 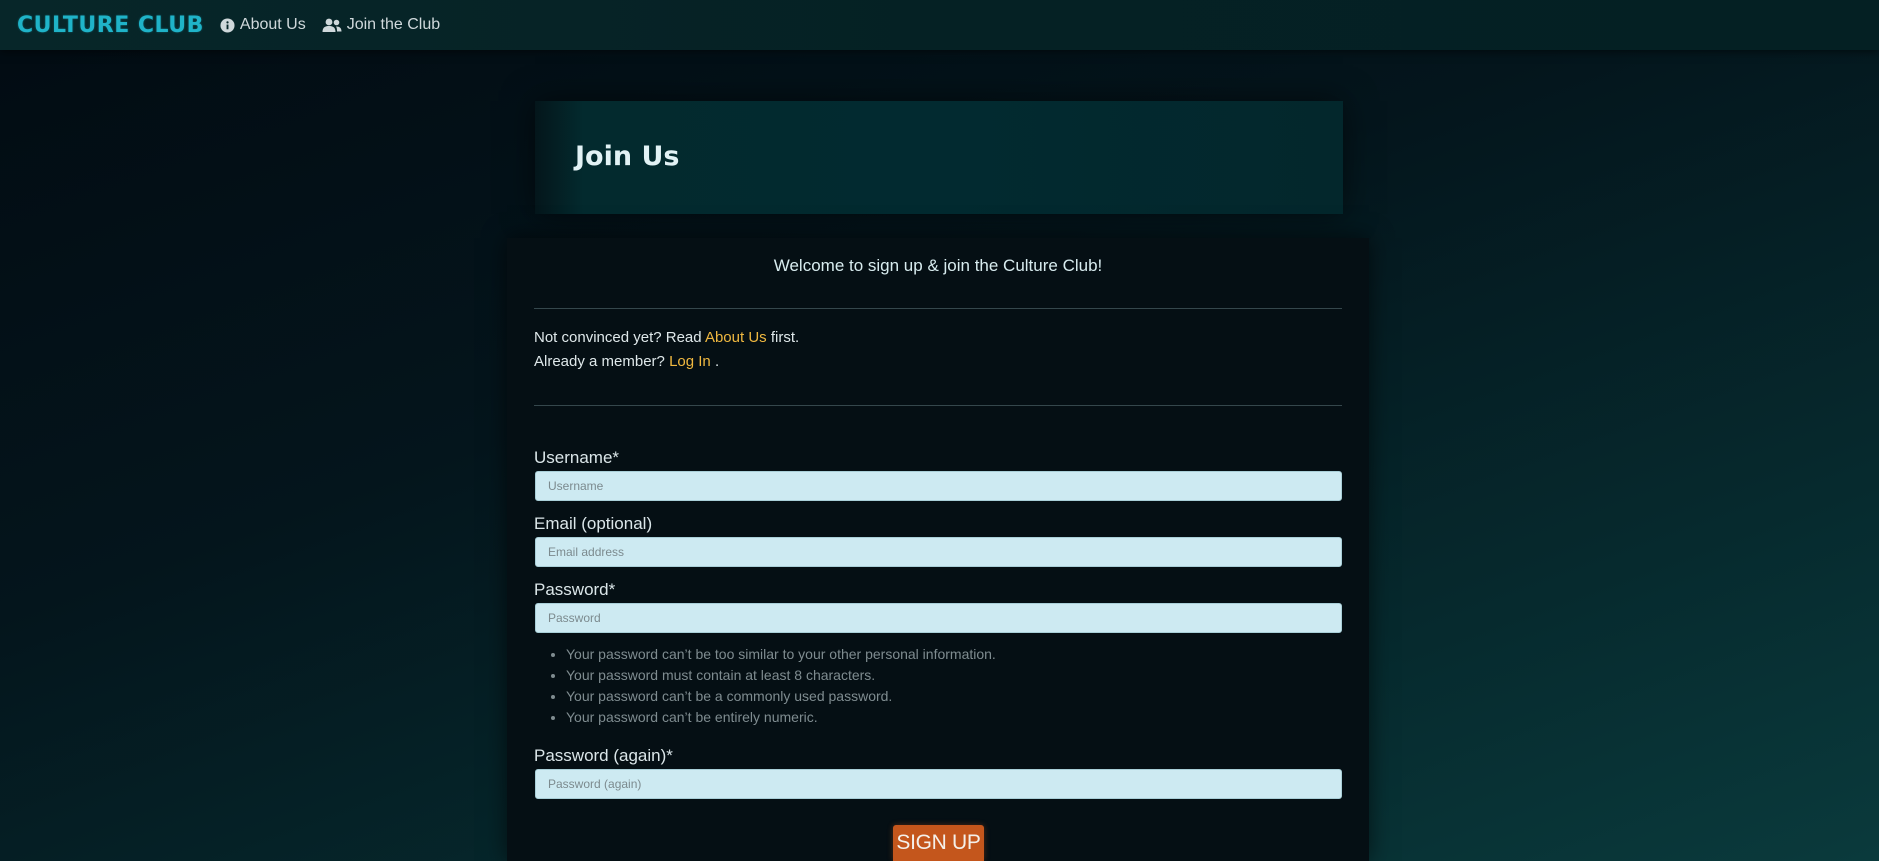 What do you see at coordinates (690, 361) in the screenshot?
I see `login-link: Log In` at bounding box center [690, 361].